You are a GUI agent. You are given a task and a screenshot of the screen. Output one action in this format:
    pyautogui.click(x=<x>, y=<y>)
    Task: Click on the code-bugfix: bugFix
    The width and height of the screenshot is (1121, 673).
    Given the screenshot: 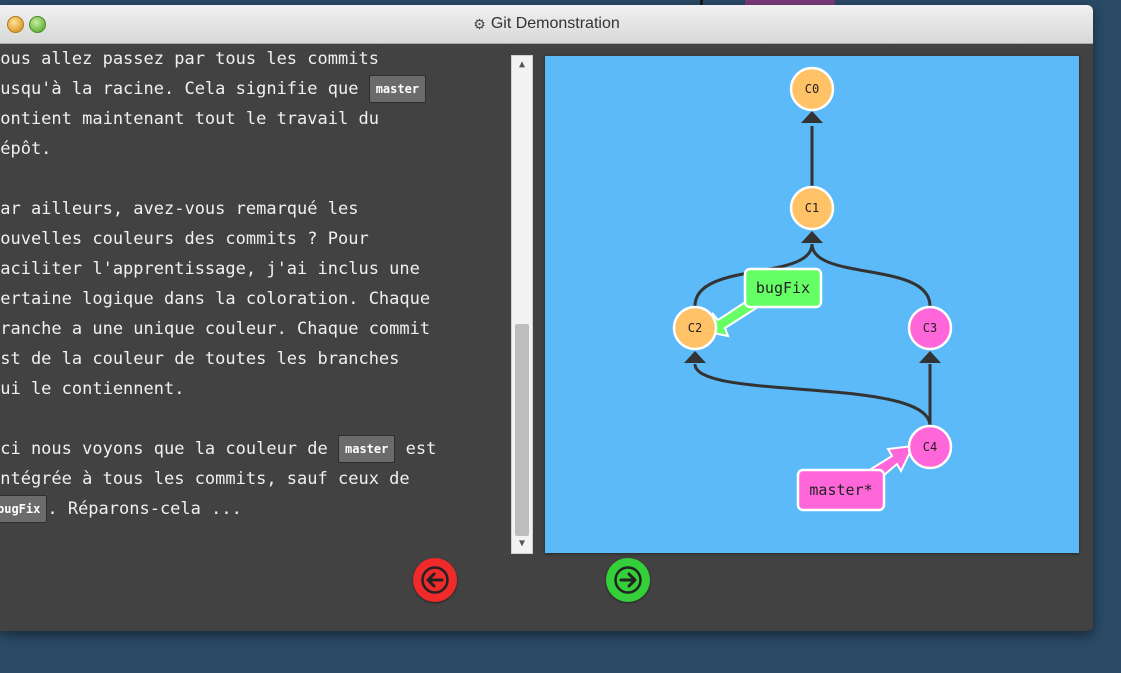 What is the action you would take?
    pyautogui.click(x=24, y=509)
    